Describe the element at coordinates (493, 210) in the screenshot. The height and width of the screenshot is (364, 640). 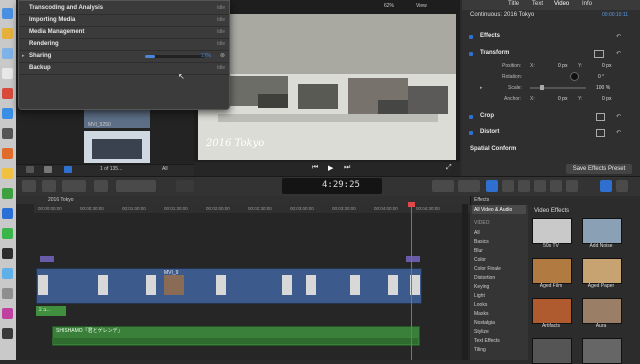
I see `category-all-video-audio: All Video & Audio` at that location.